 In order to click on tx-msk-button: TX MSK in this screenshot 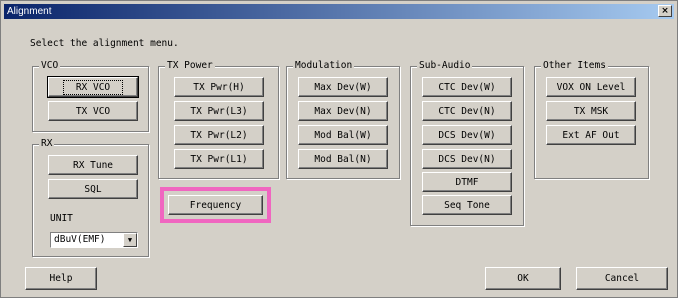, I will do `click(591, 111)`.